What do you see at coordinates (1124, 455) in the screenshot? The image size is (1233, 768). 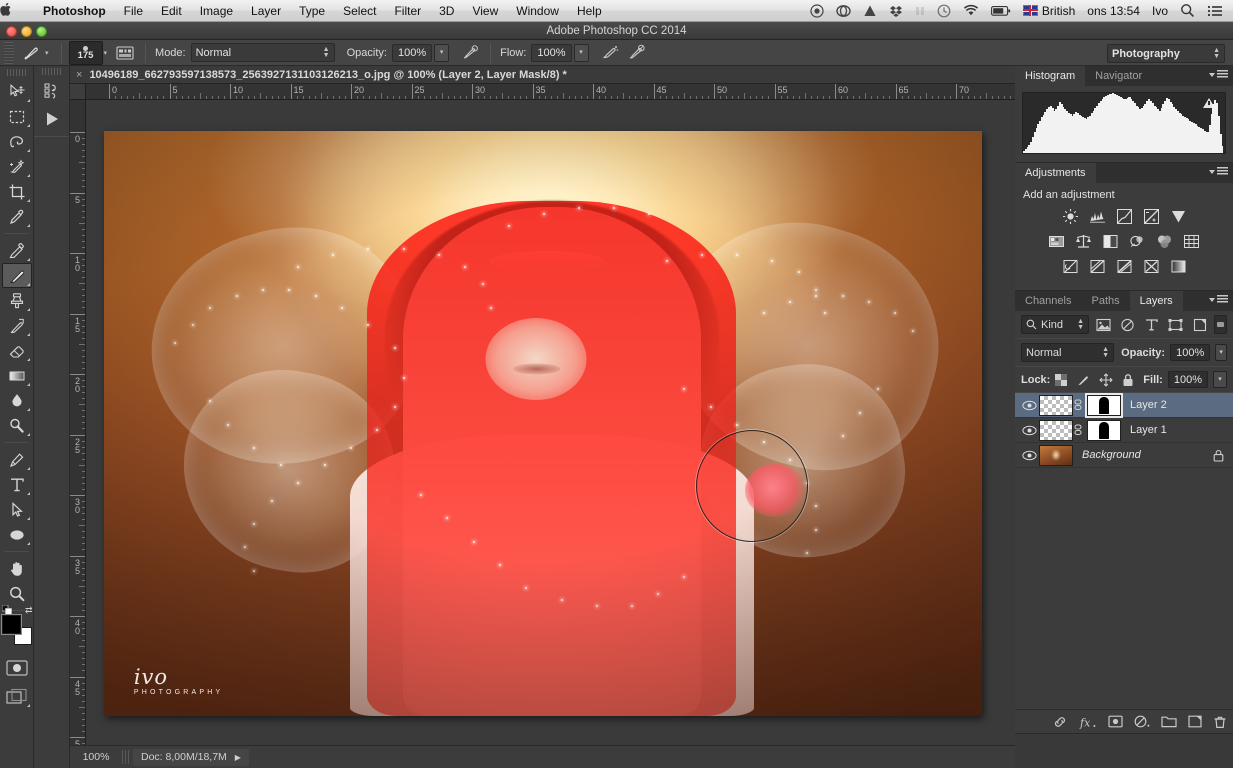 I see `table-row: Background` at bounding box center [1124, 455].